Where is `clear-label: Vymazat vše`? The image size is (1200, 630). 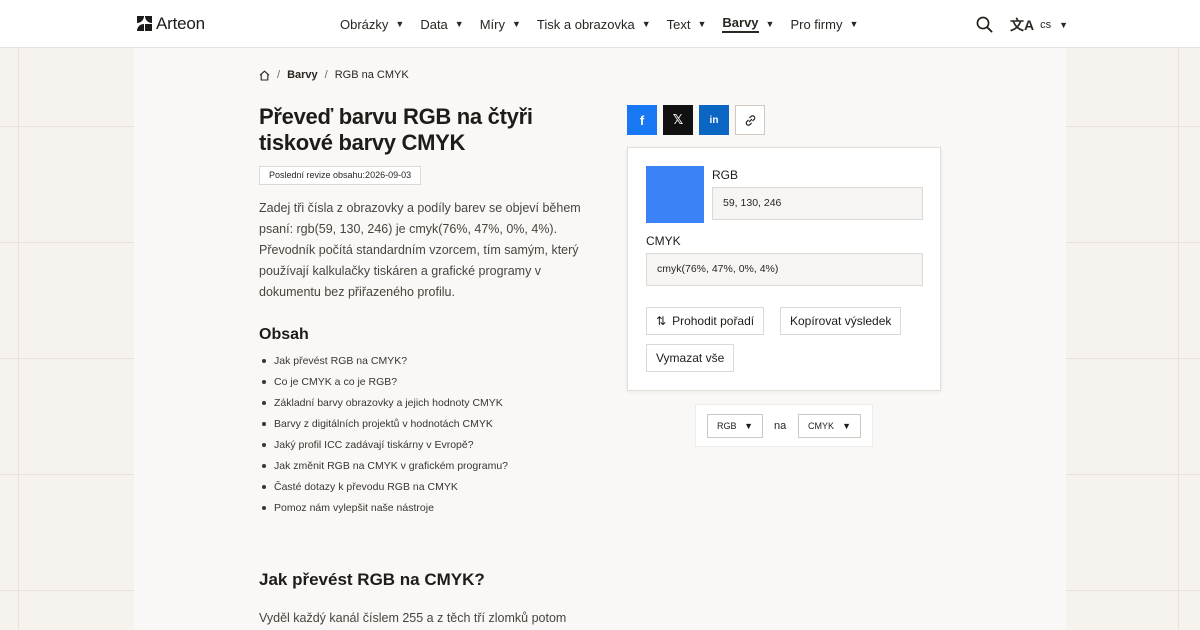 clear-label: Vymazat vše is located at coordinates (690, 358).